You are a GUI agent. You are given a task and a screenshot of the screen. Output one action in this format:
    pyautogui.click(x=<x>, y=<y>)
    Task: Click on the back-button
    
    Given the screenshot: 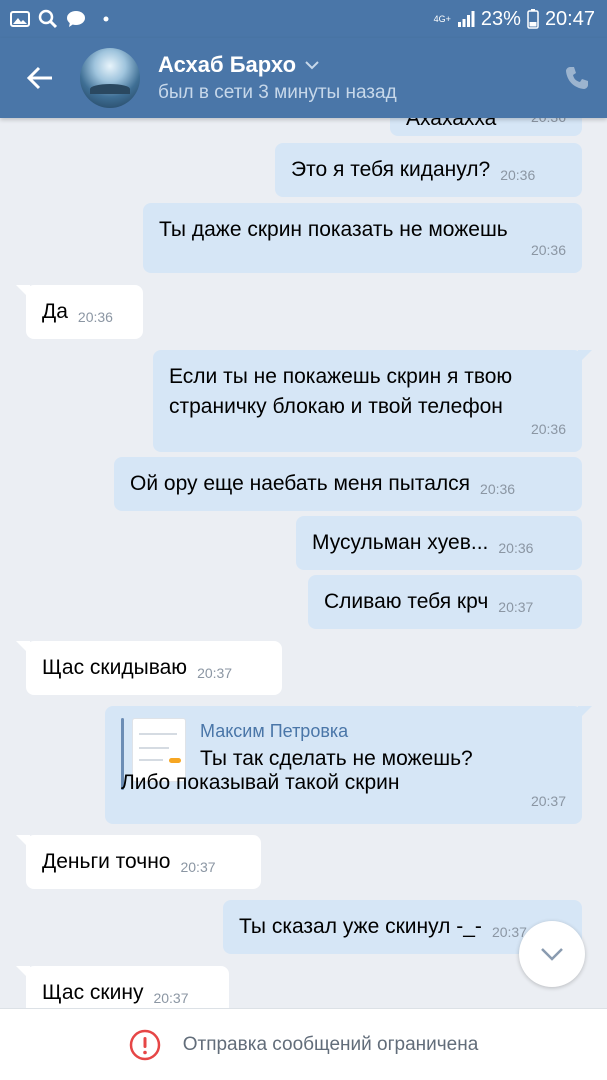 What is the action you would take?
    pyautogui.click(x=40, y=78)
    